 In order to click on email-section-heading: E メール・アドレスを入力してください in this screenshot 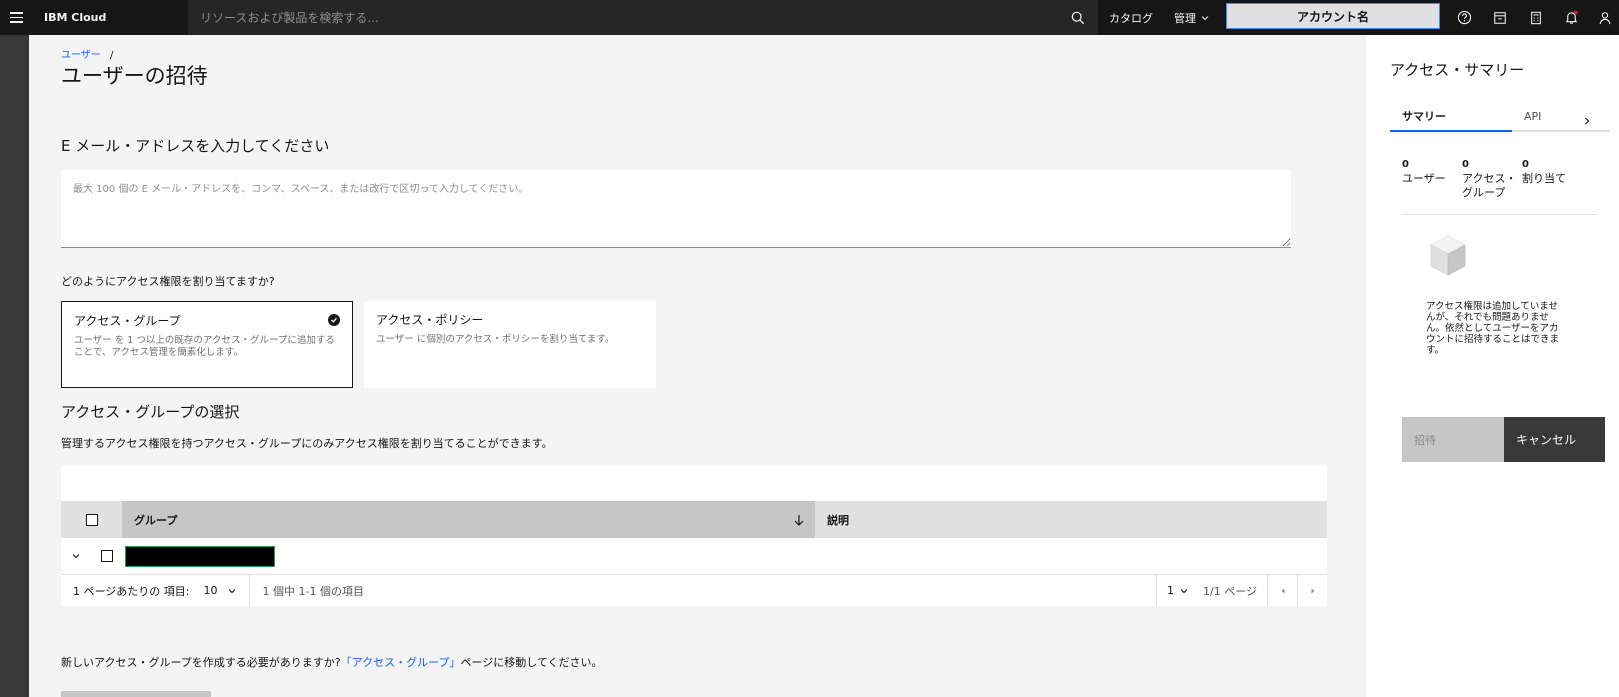, I will do `click(195, 146)`.